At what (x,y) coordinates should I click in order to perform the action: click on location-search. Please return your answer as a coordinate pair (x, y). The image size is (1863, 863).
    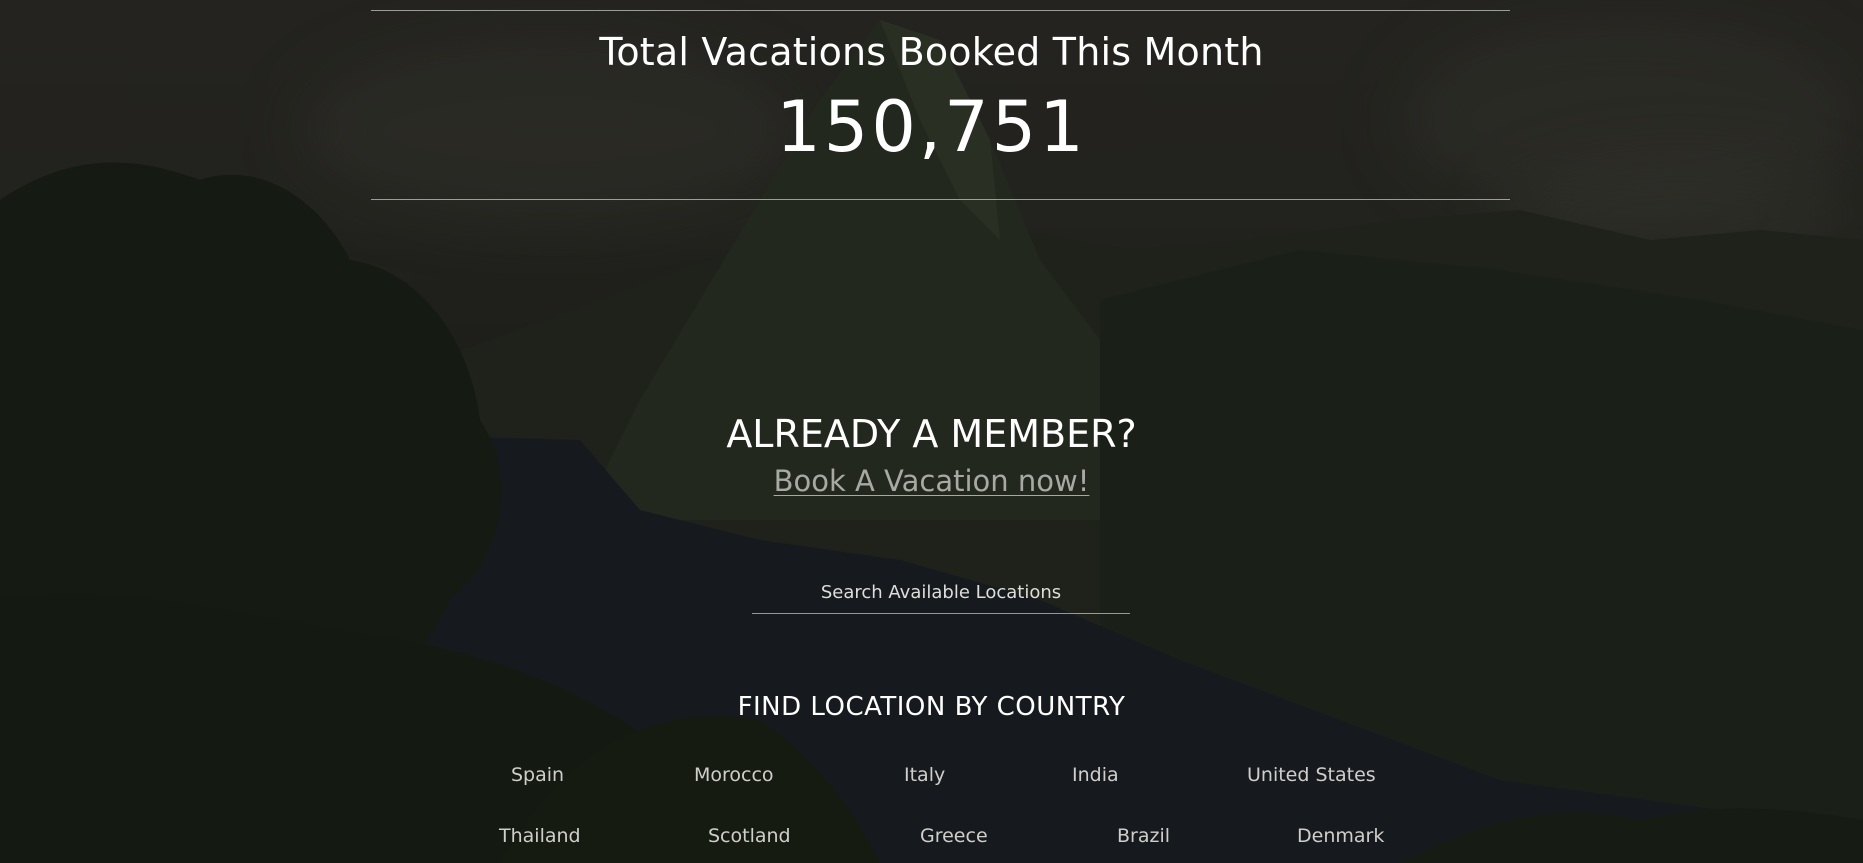
    Looking at the image, I should click on (941, 594).